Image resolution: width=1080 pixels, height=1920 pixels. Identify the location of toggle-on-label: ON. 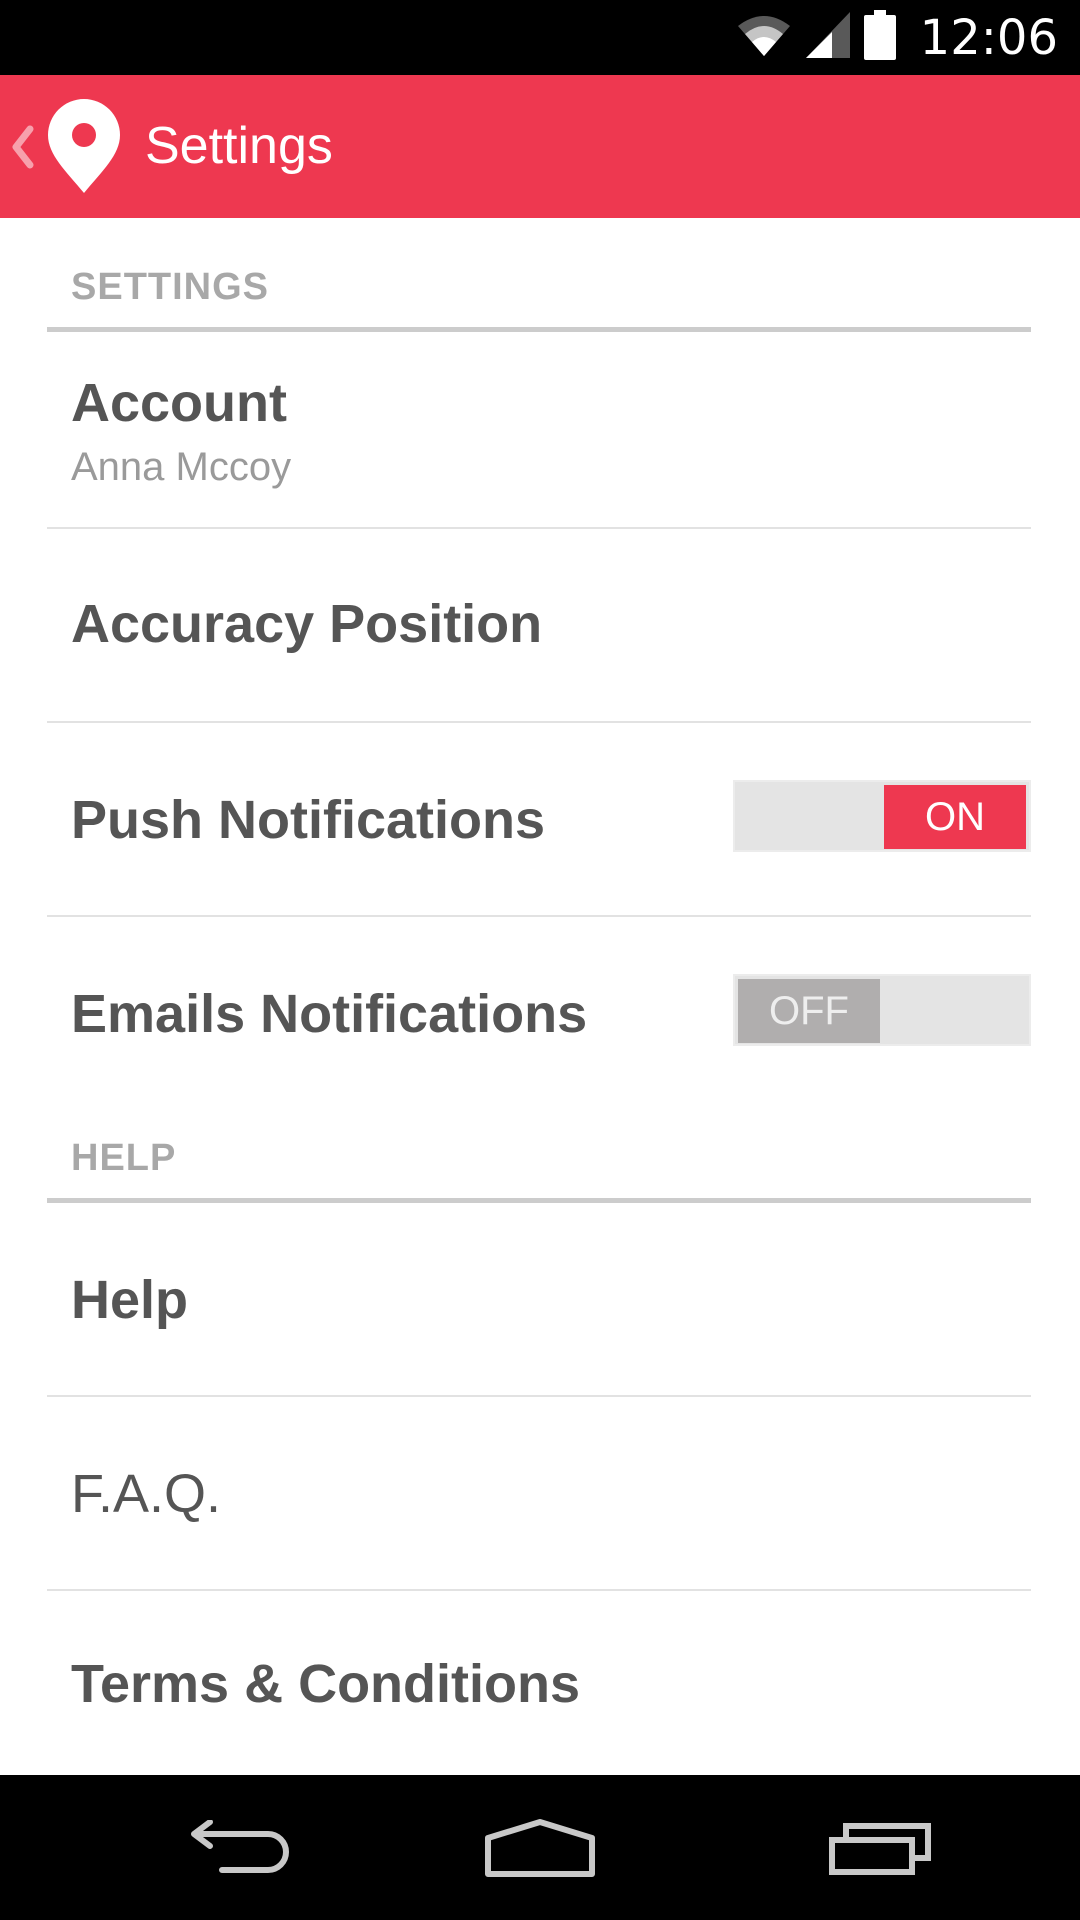
(955, 817).